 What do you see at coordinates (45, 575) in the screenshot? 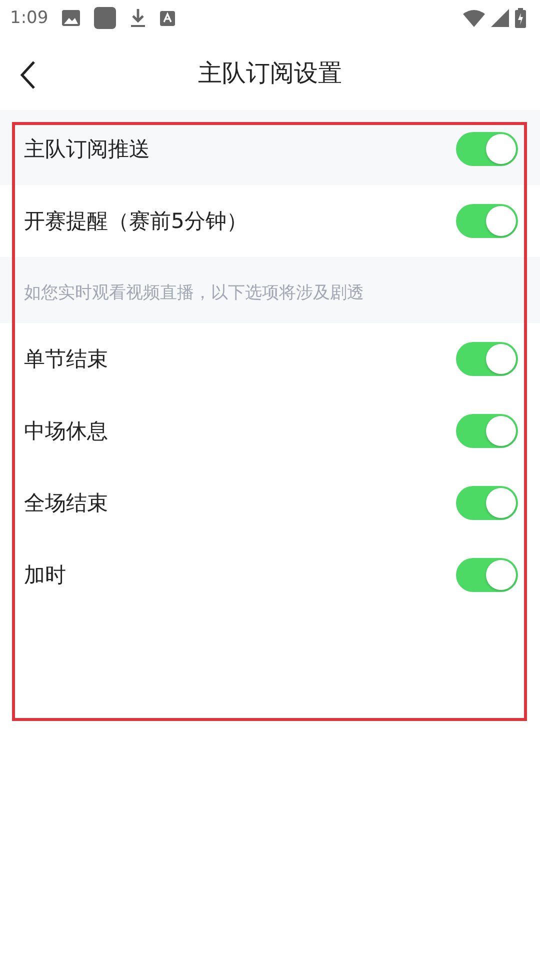
I see `setting-label: 加时` at bounding box center [45, 575].